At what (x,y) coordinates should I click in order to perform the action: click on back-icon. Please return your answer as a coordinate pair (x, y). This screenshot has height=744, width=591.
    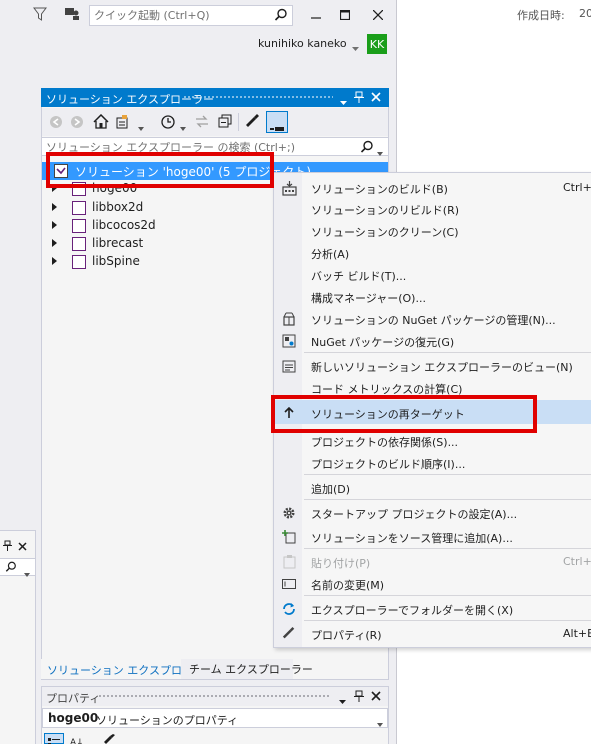
    Looking at the image, I should click on (56, 123).